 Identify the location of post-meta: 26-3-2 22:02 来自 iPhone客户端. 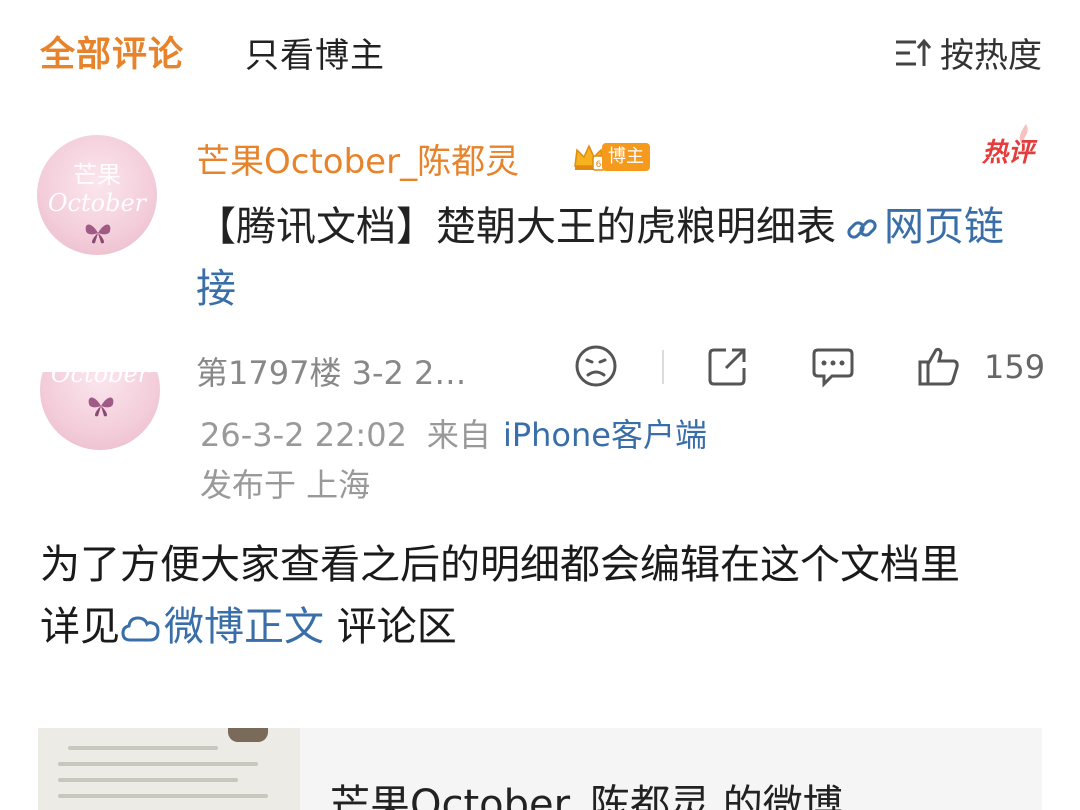
(453, 433).